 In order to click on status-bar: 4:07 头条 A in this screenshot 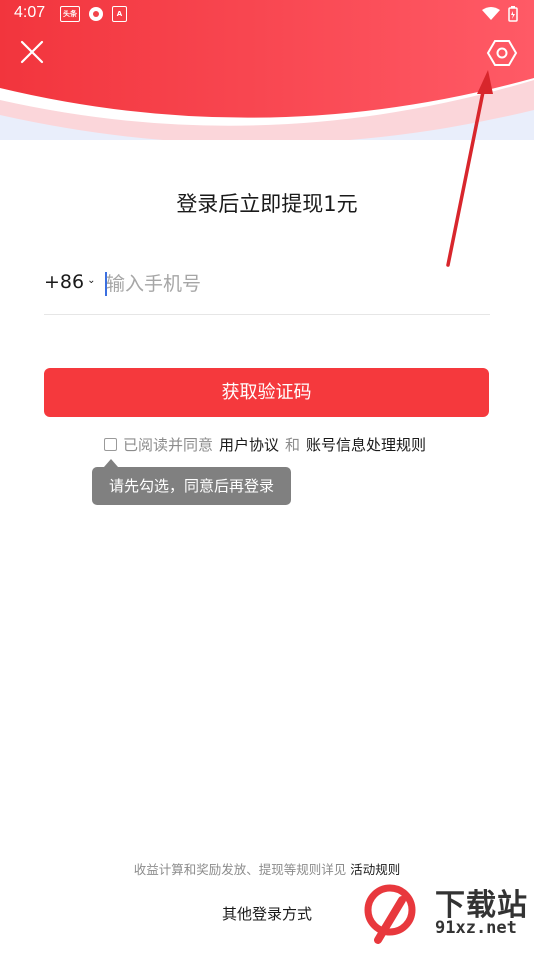, I will do `click(267, 15)`.